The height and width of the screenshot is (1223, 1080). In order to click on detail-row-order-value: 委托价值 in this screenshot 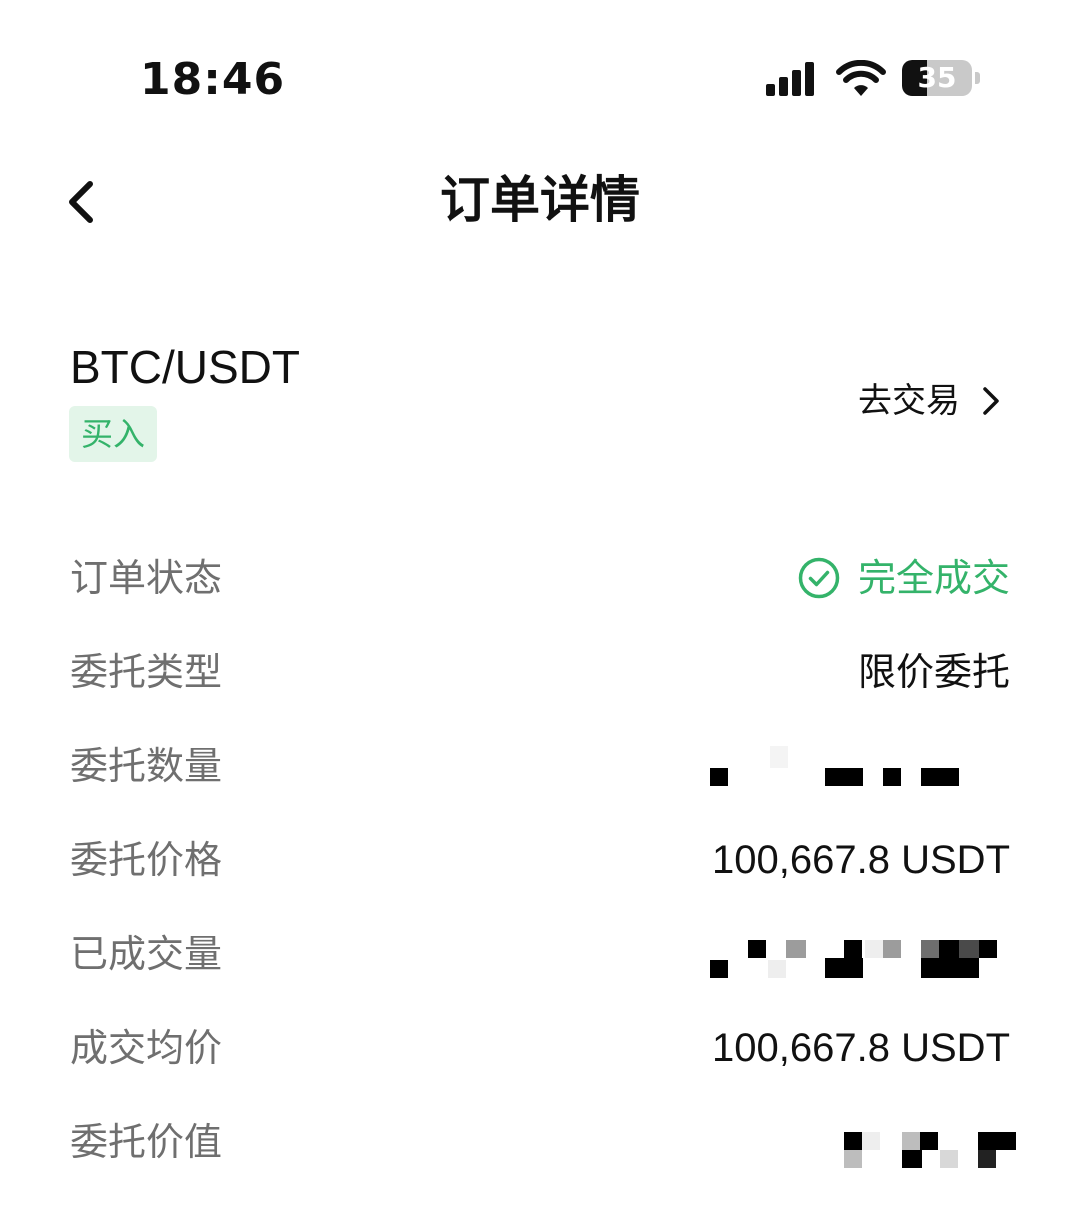, I will do `click(543, 1142)`.